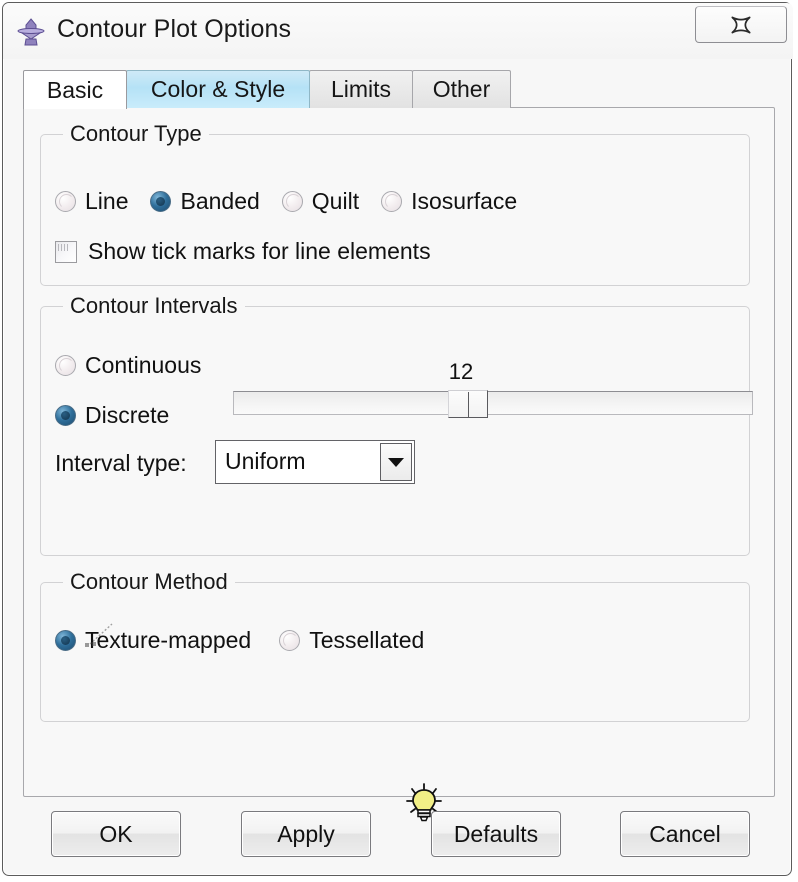 The image size is (798, 882). Describe the element at coordinates (315, 462) in the screenshot. I see `interval-type-select: Uniform` at that location.